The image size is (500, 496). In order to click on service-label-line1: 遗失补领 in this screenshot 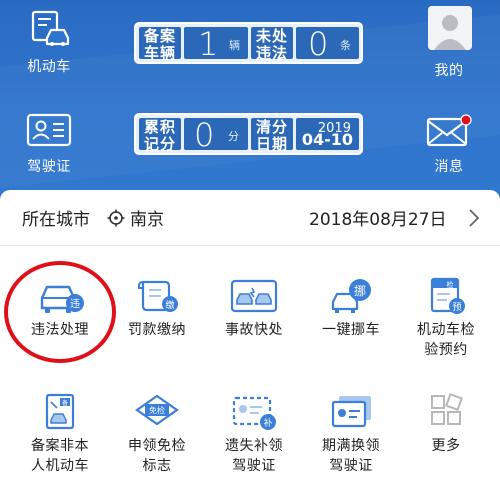, I will do `click(254, 446)`.